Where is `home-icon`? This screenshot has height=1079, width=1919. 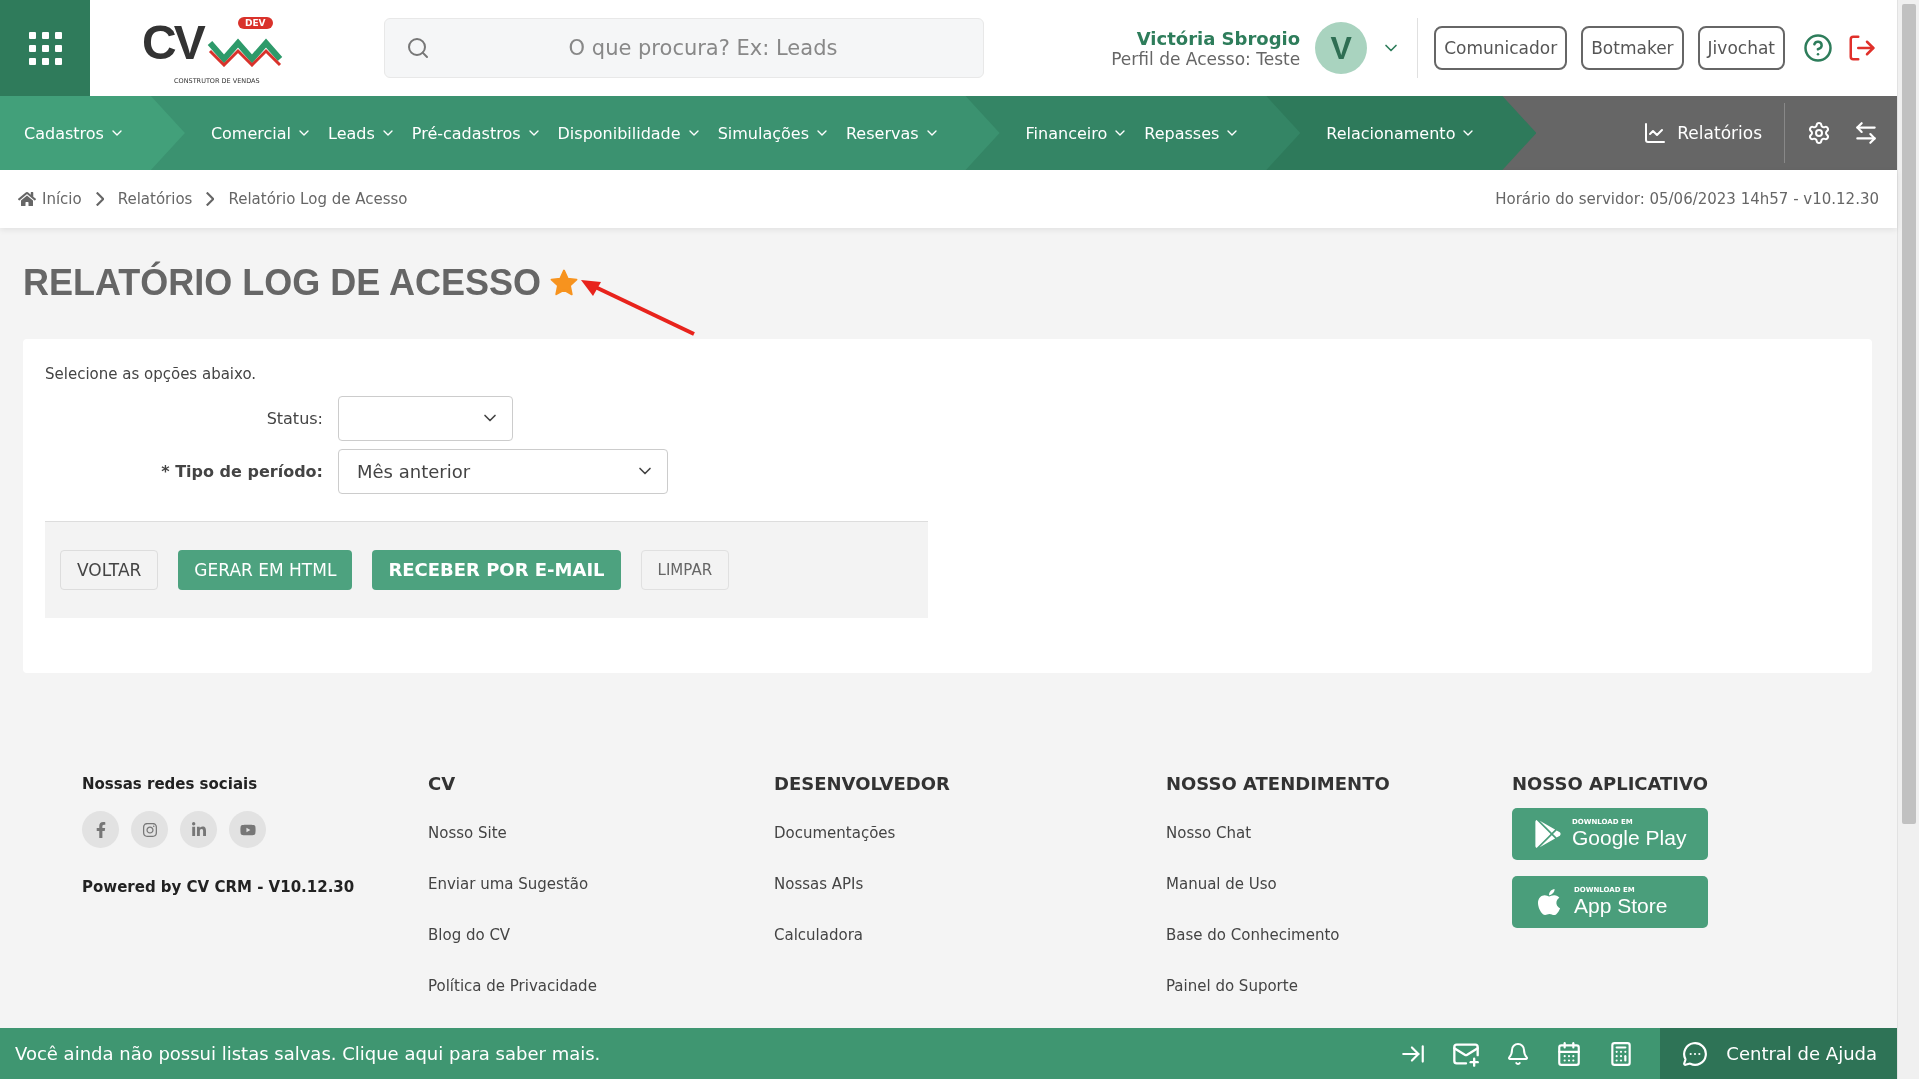
home-icon is located at coordinates (27, 199).